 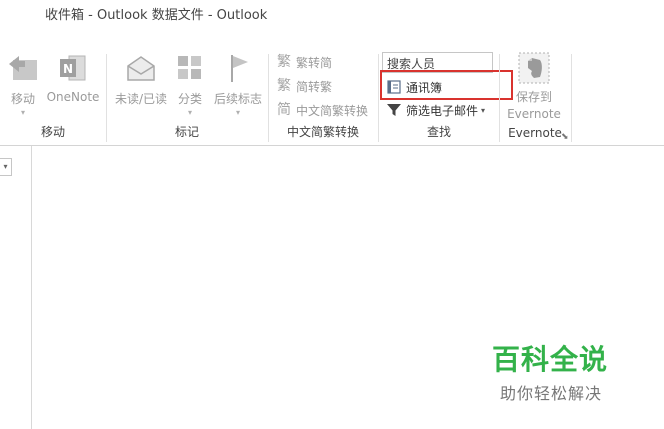 I want to click on tags-group: 未读/已读 分类 ▾ 后续标志 ▾ 标记, so click(x=187, y=96).